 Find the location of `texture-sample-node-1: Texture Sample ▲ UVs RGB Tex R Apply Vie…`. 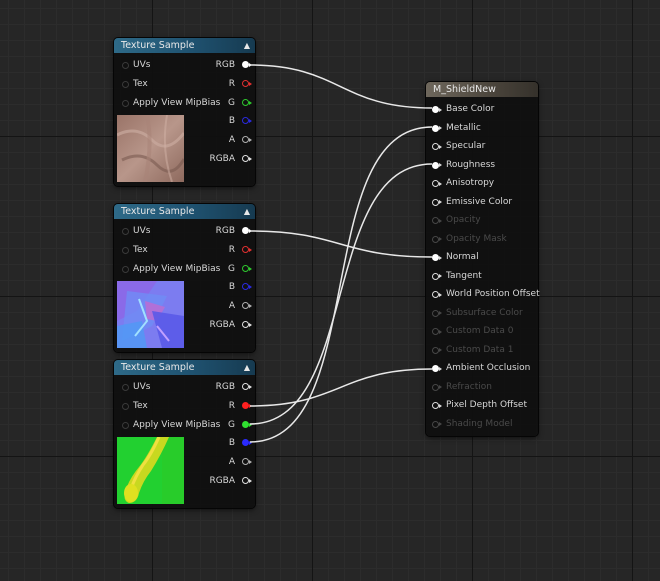

texture-sample-node-1: Texture Sample ▲ UVs RGB Tex R Apply Vie… is located at coordinates (184, 112).